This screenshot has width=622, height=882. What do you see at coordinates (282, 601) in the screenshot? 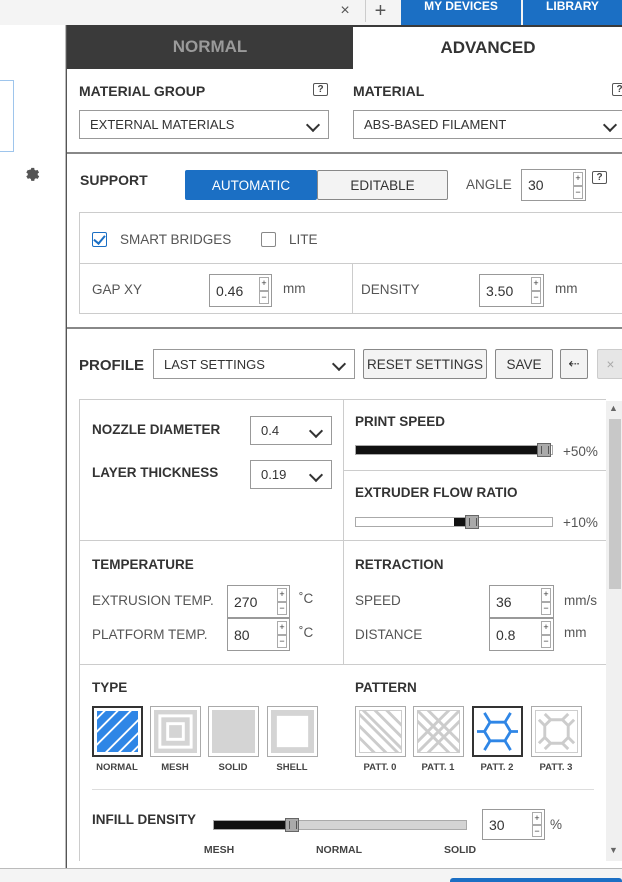
I see `extrusion-temp-stepper: + −` at bounding box center [282, 601].